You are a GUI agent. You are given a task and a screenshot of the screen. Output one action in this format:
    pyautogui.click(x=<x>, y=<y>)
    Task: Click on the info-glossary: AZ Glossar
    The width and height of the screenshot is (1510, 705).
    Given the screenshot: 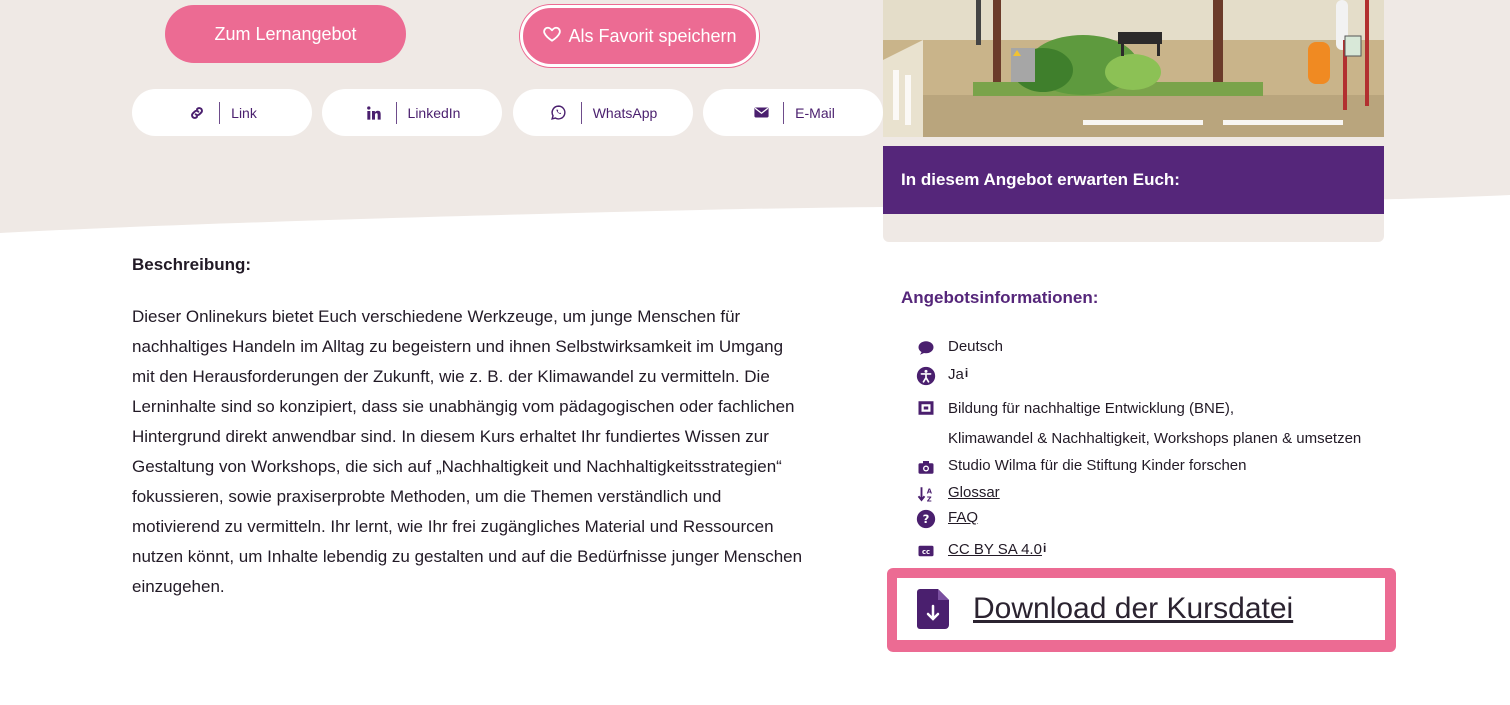 What is the action you would take?
    pyautogui.click(x=958, y=494)
    